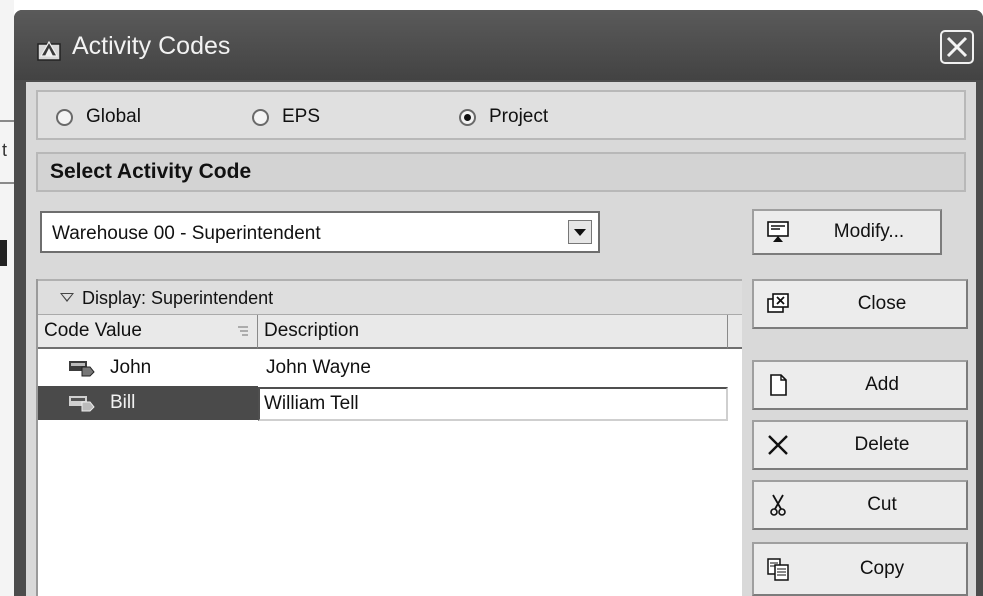 This screenshot has width=983, height=596. Describe the element at coordinates (747, 437) in the screenshot. I see `panel-gap` at that location.